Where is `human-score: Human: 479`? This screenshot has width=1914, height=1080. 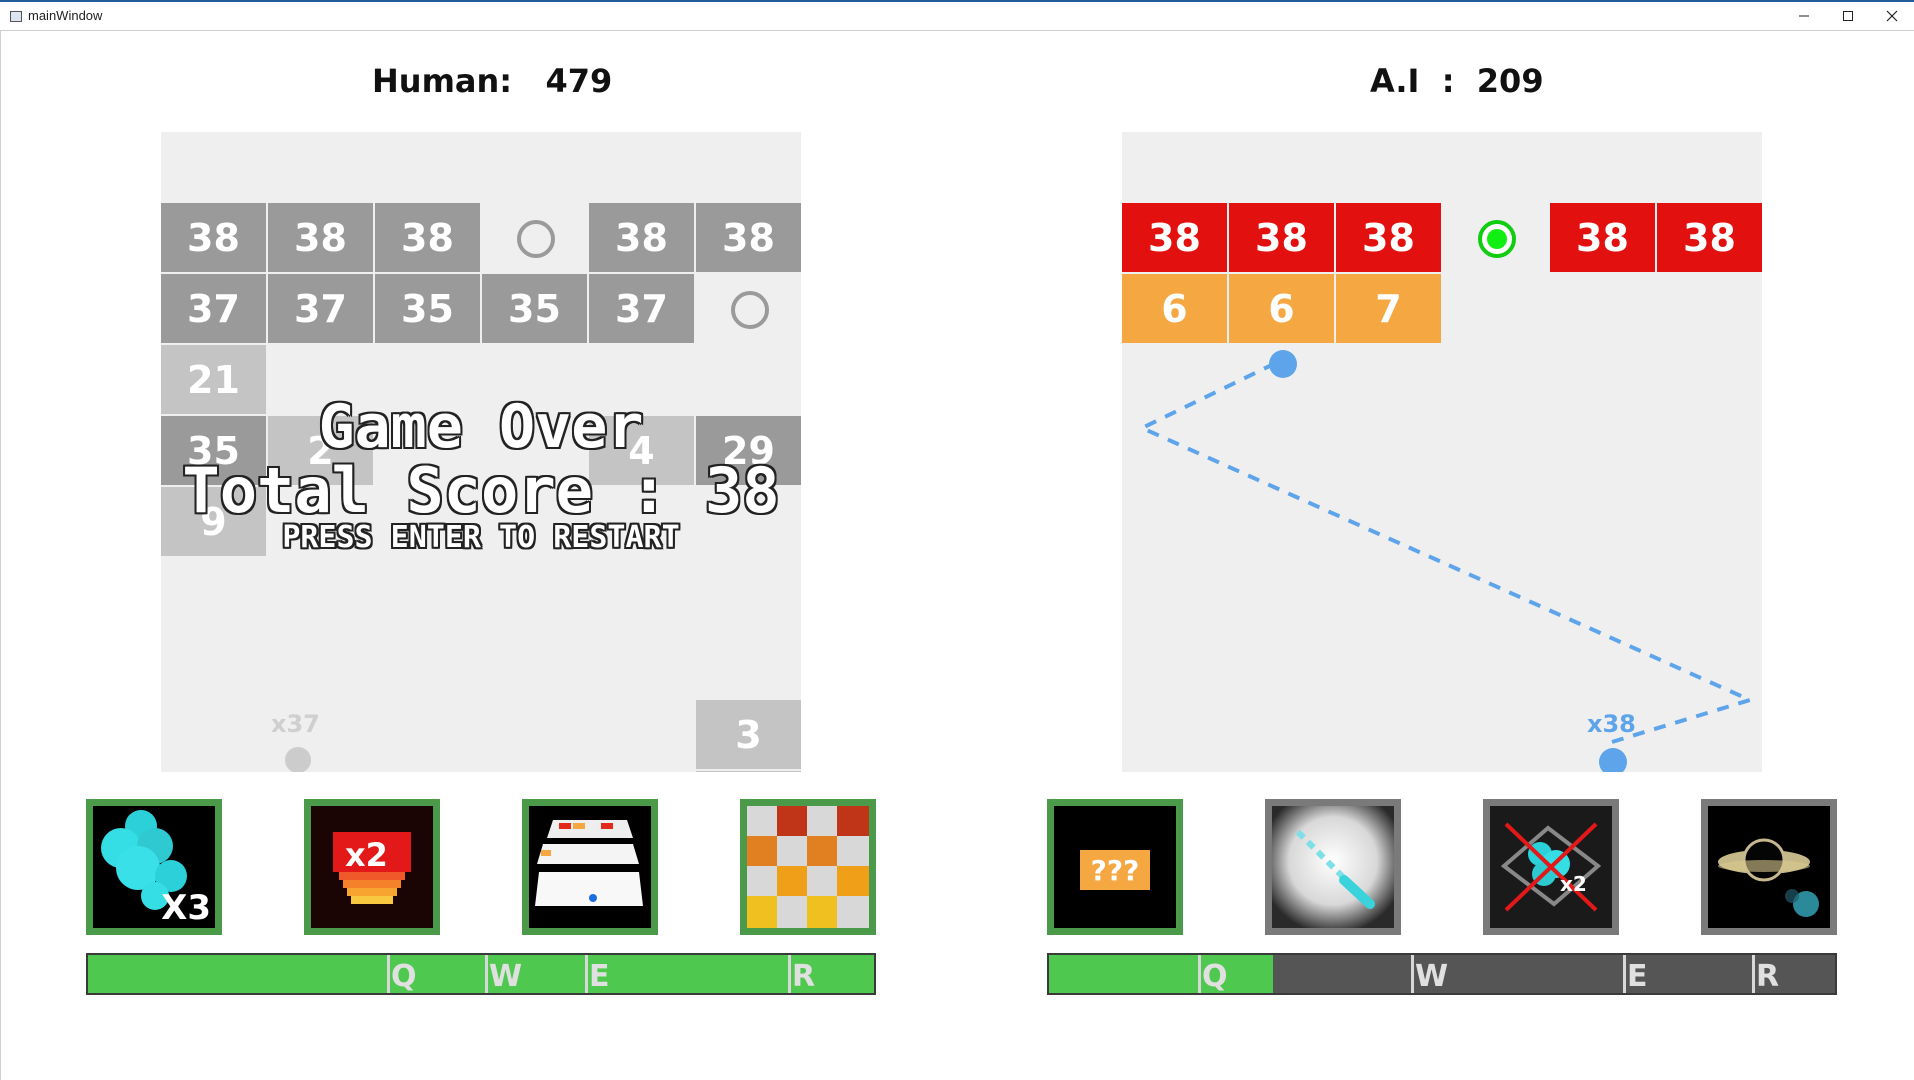 human-score: Human: 479 is located at coordinates (492, 81).